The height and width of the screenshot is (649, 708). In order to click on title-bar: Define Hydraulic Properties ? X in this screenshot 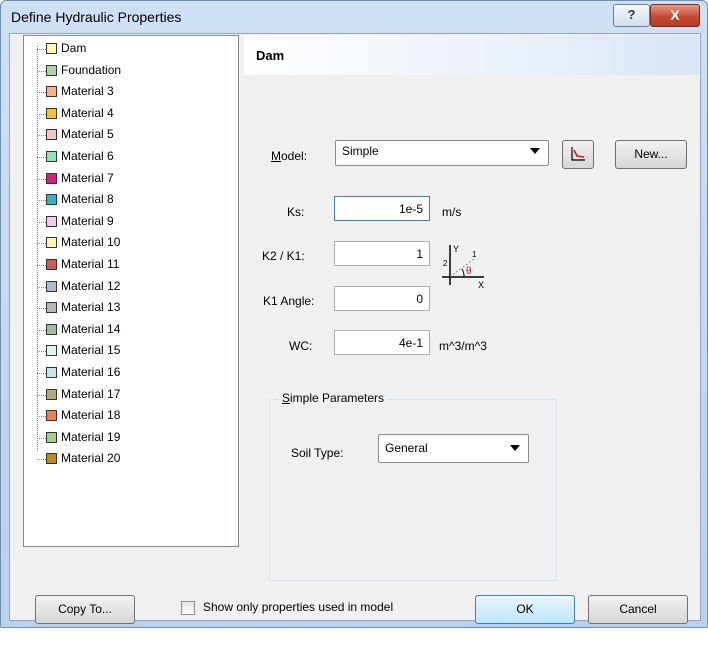, I will do `click(354, 17)`.